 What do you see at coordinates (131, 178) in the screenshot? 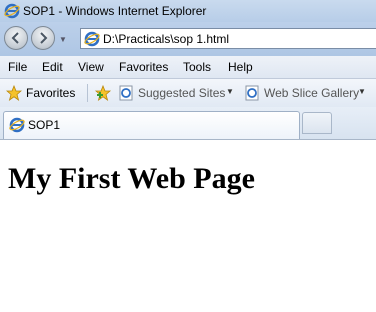
I see `page-heading: My First Web Page` at bounding box center [131, 178].